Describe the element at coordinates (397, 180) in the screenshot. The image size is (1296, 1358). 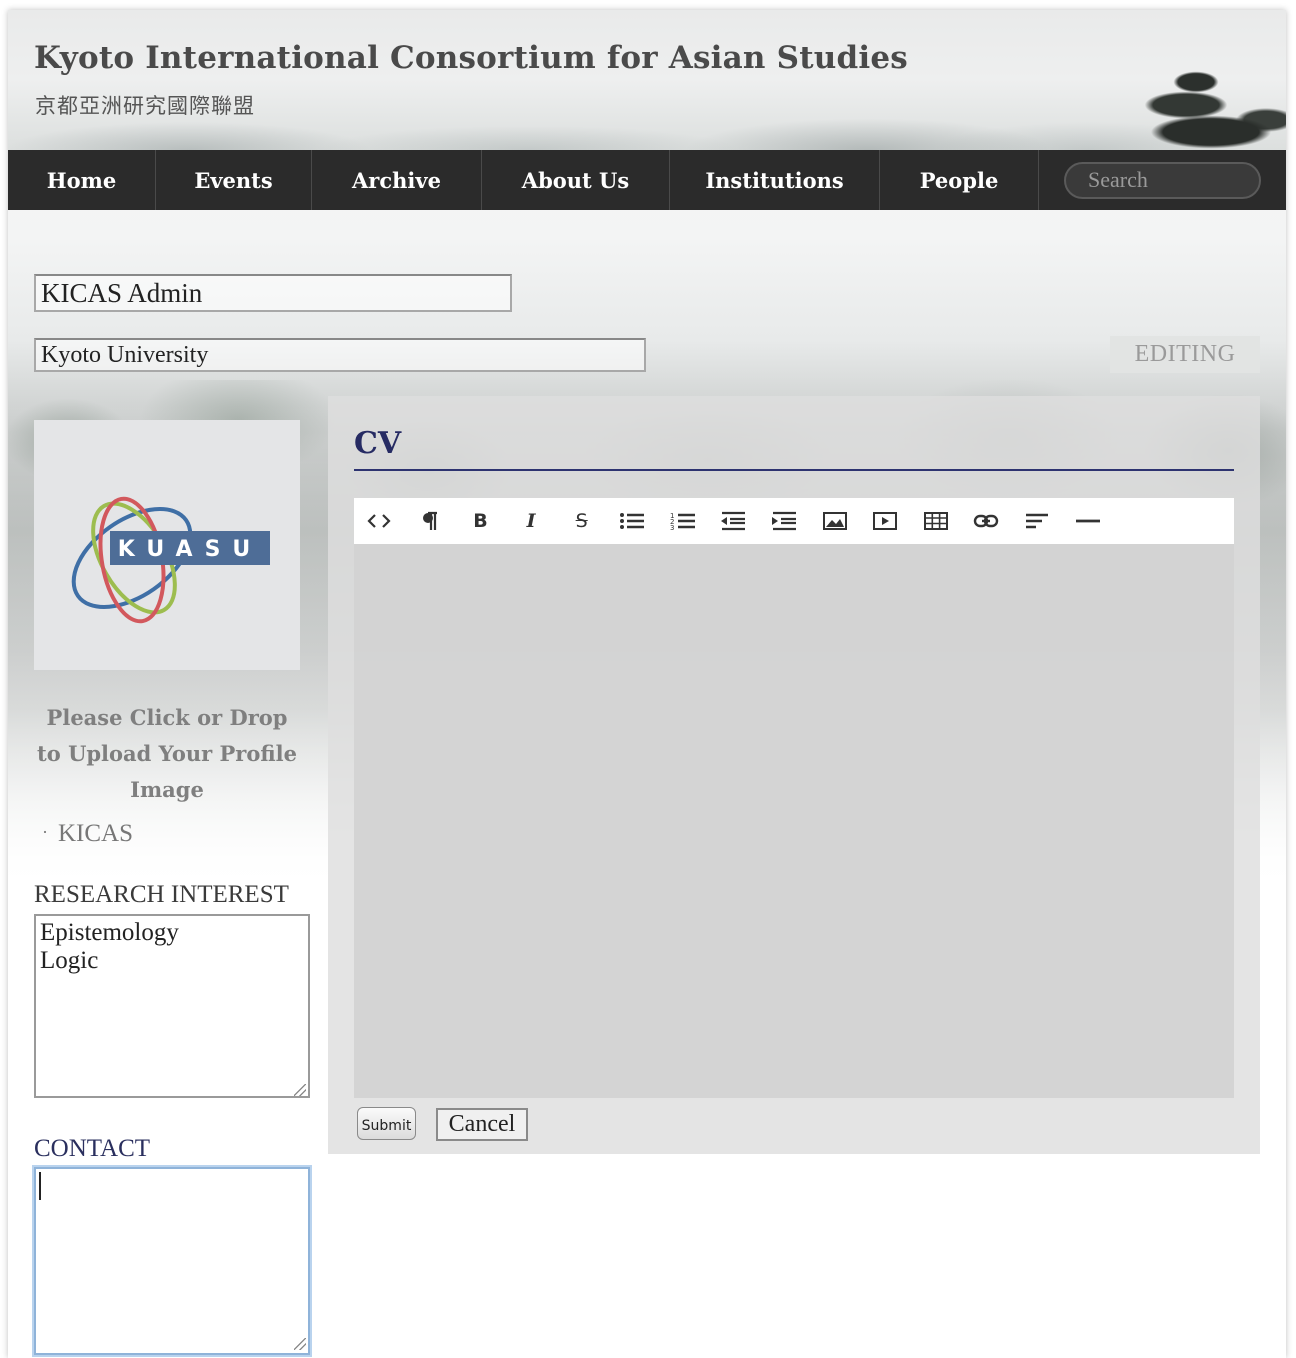
I see `nav-archive: Archive` at that location.